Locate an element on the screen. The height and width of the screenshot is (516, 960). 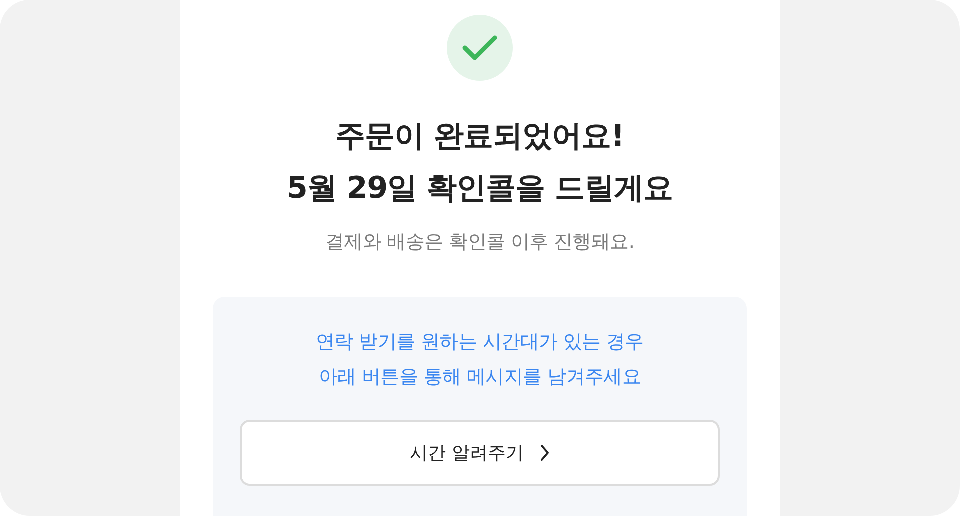
headline: 주문이 완료되었어요! is located at coordinates (480, 137).